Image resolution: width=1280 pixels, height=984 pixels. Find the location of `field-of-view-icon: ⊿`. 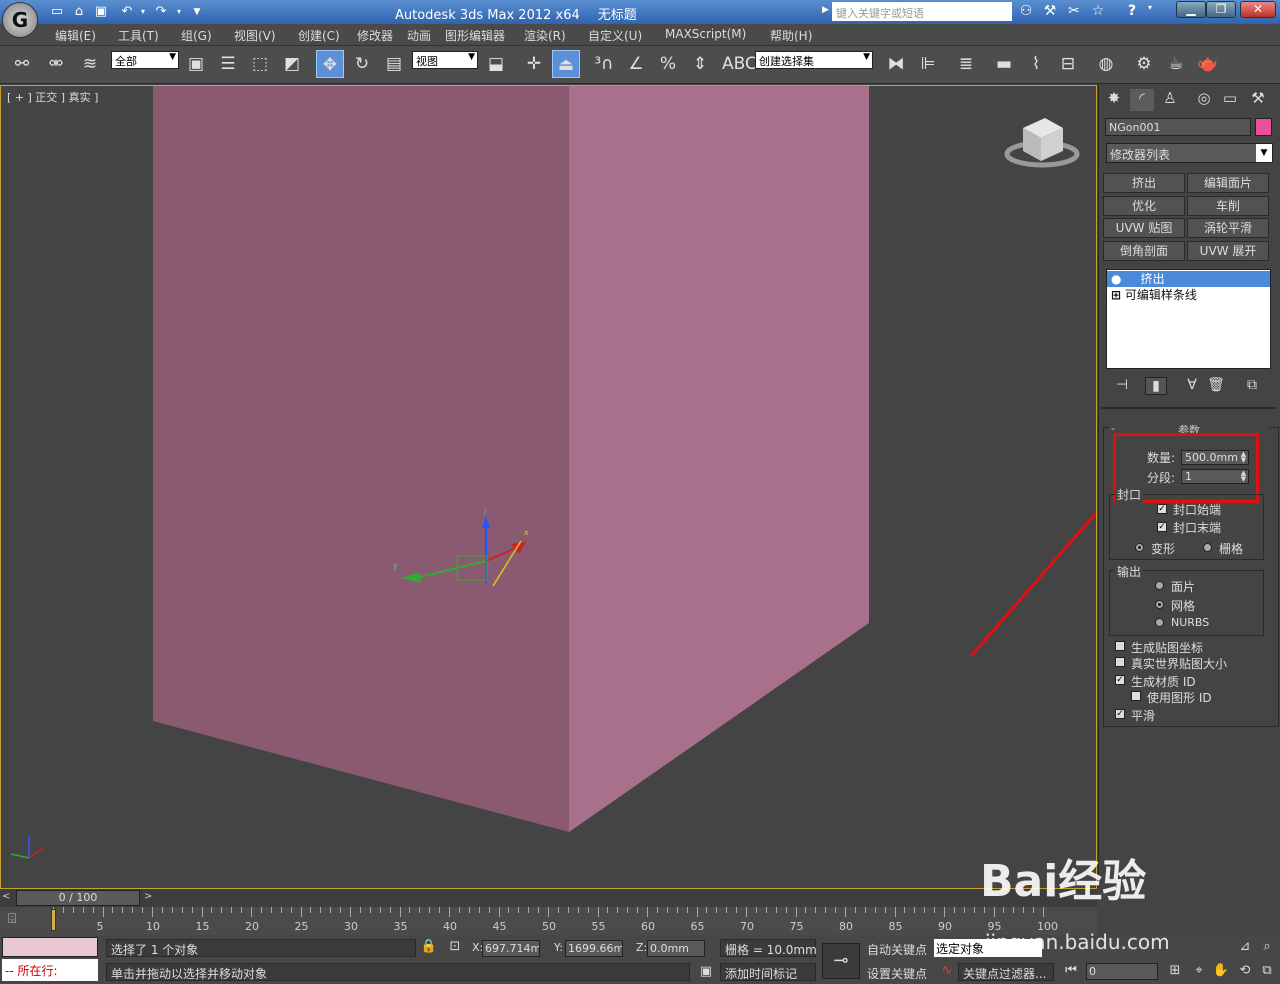

field-of-view-icon: ⊿ is located at coordinates (1245, 948).